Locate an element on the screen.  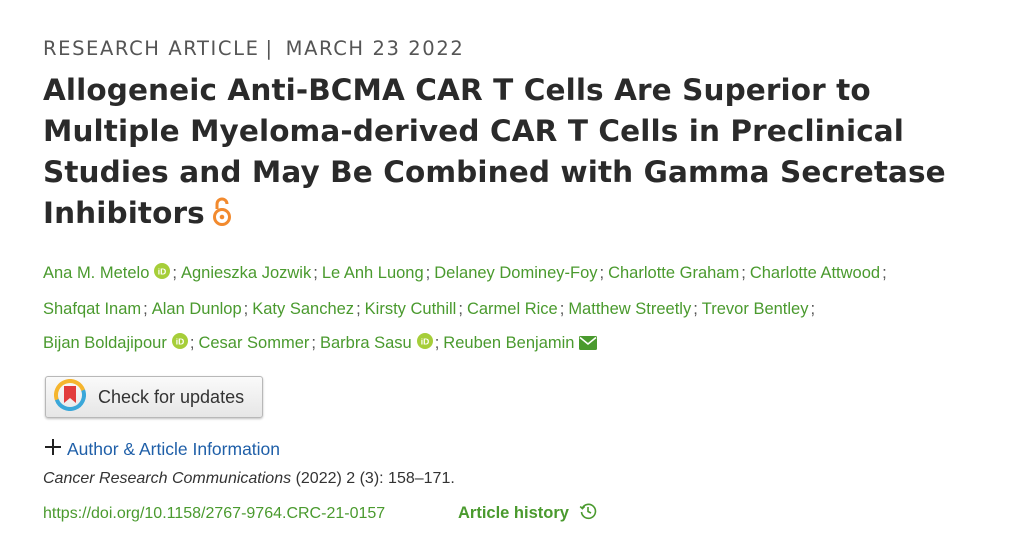
check-for-updates-button: Check for updates is located at coordinates (154, 397).